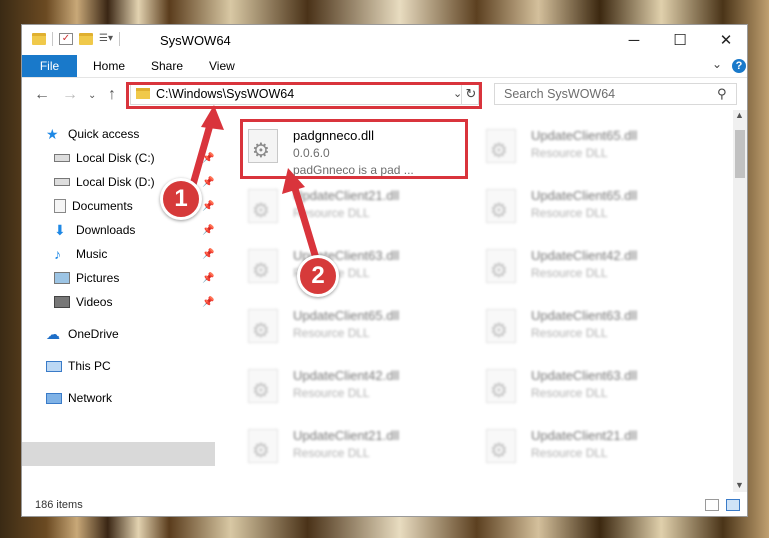  What do you see at coordinates (305, 223) in the screenshot?
I see `arrow-2-shaft` at bounding box center [305, 223].